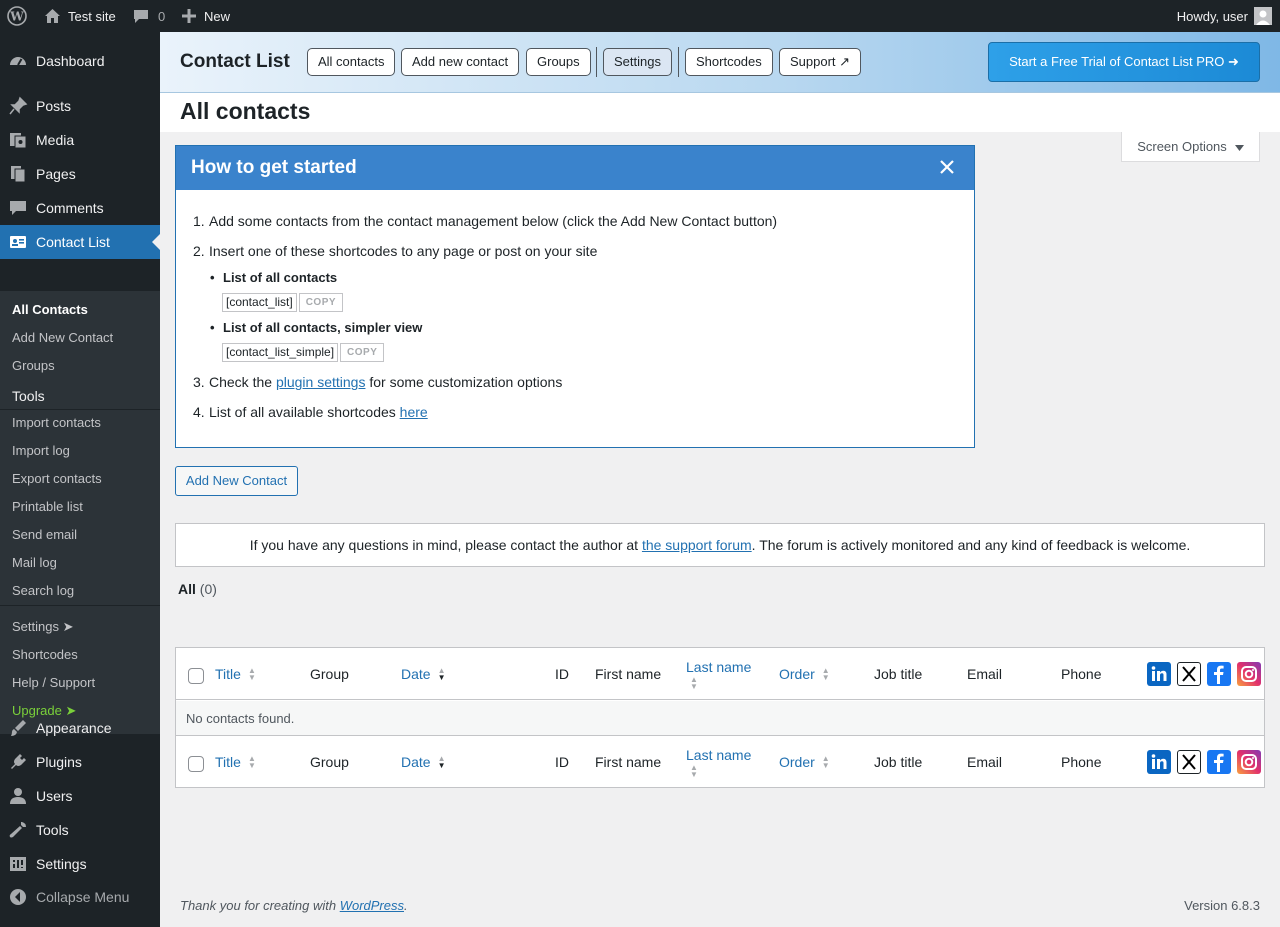 The width and height of the screenshot is (1280, 927). What do you see at coordinates (83, 897) in the screenshot?
I see `sidebar-item-label: Collapse Menu` at bounding box center [83, 897].